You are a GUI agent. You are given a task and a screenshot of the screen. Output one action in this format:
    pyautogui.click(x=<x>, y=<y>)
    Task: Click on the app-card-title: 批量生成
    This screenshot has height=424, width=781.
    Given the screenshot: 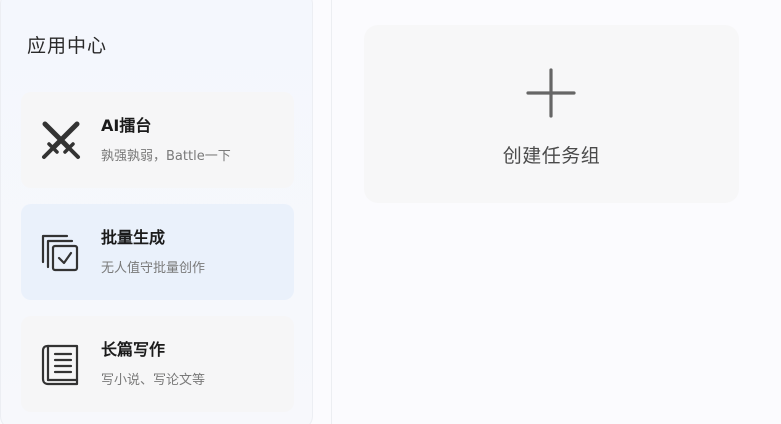 What is the action you would take?
    pyautogui.click(x=133, y=237)
    